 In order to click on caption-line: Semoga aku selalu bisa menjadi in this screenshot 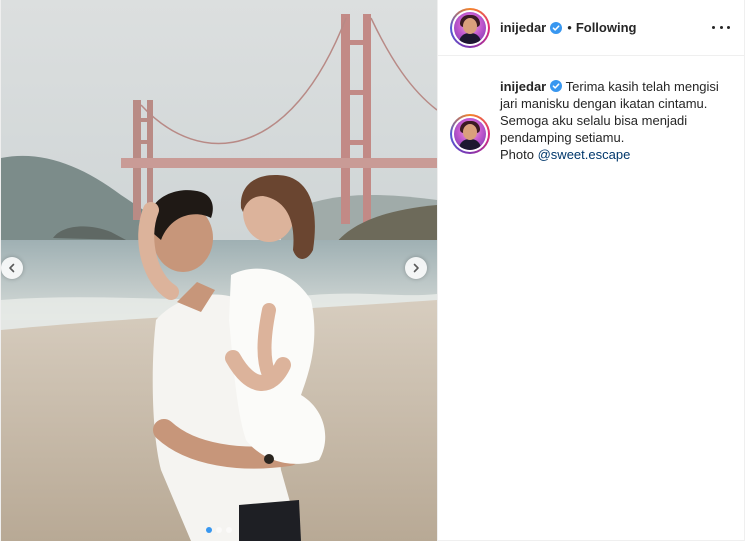, I will do `click(594, 120)`.